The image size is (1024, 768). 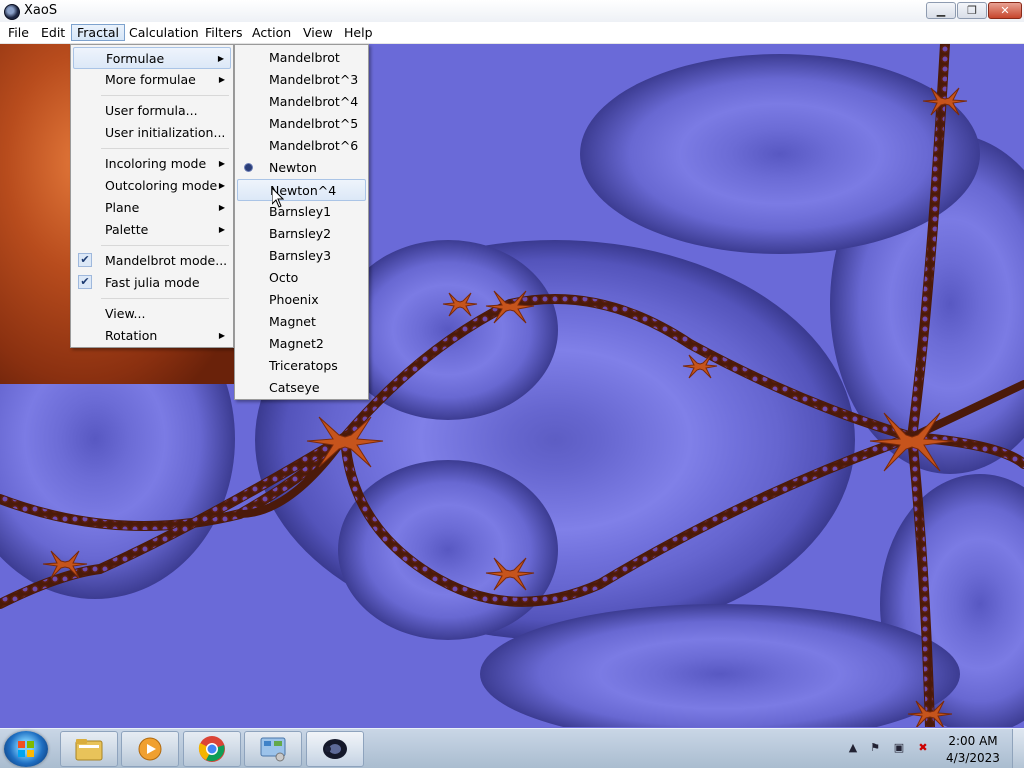 What do you see at coordinates (156, 163) in the screenshot?
I see `menu-item-label: Incoloring mode` at bounding box center [156, 163].